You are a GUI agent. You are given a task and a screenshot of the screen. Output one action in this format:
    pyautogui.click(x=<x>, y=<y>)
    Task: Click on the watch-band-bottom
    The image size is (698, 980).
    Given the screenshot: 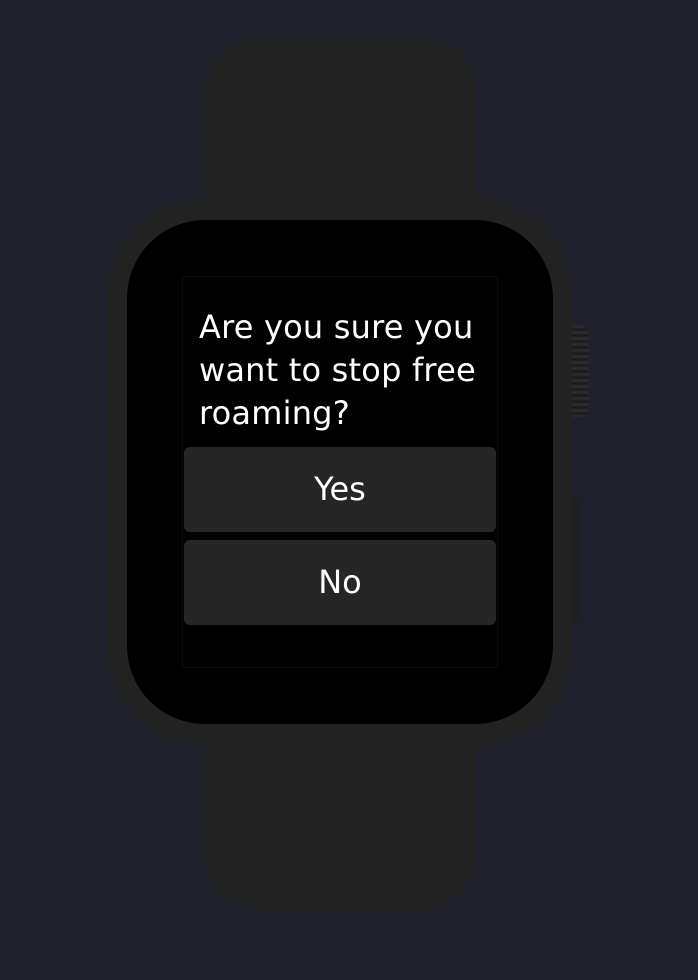 What is the action you would take?
    pyautogui.click(x=339, y=815)
    